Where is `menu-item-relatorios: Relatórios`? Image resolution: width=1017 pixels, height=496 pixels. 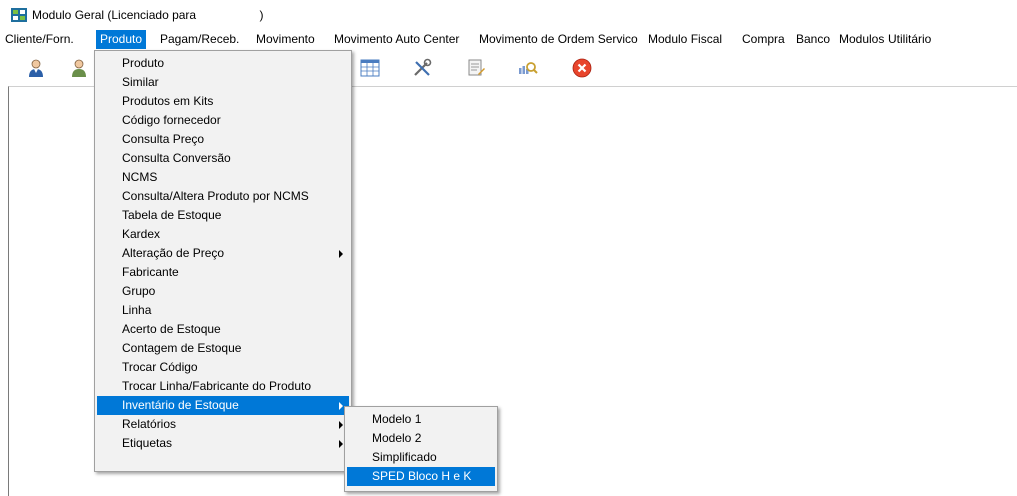
menu-item-relatorios: Relatórios is located at coordinates (223, 424).